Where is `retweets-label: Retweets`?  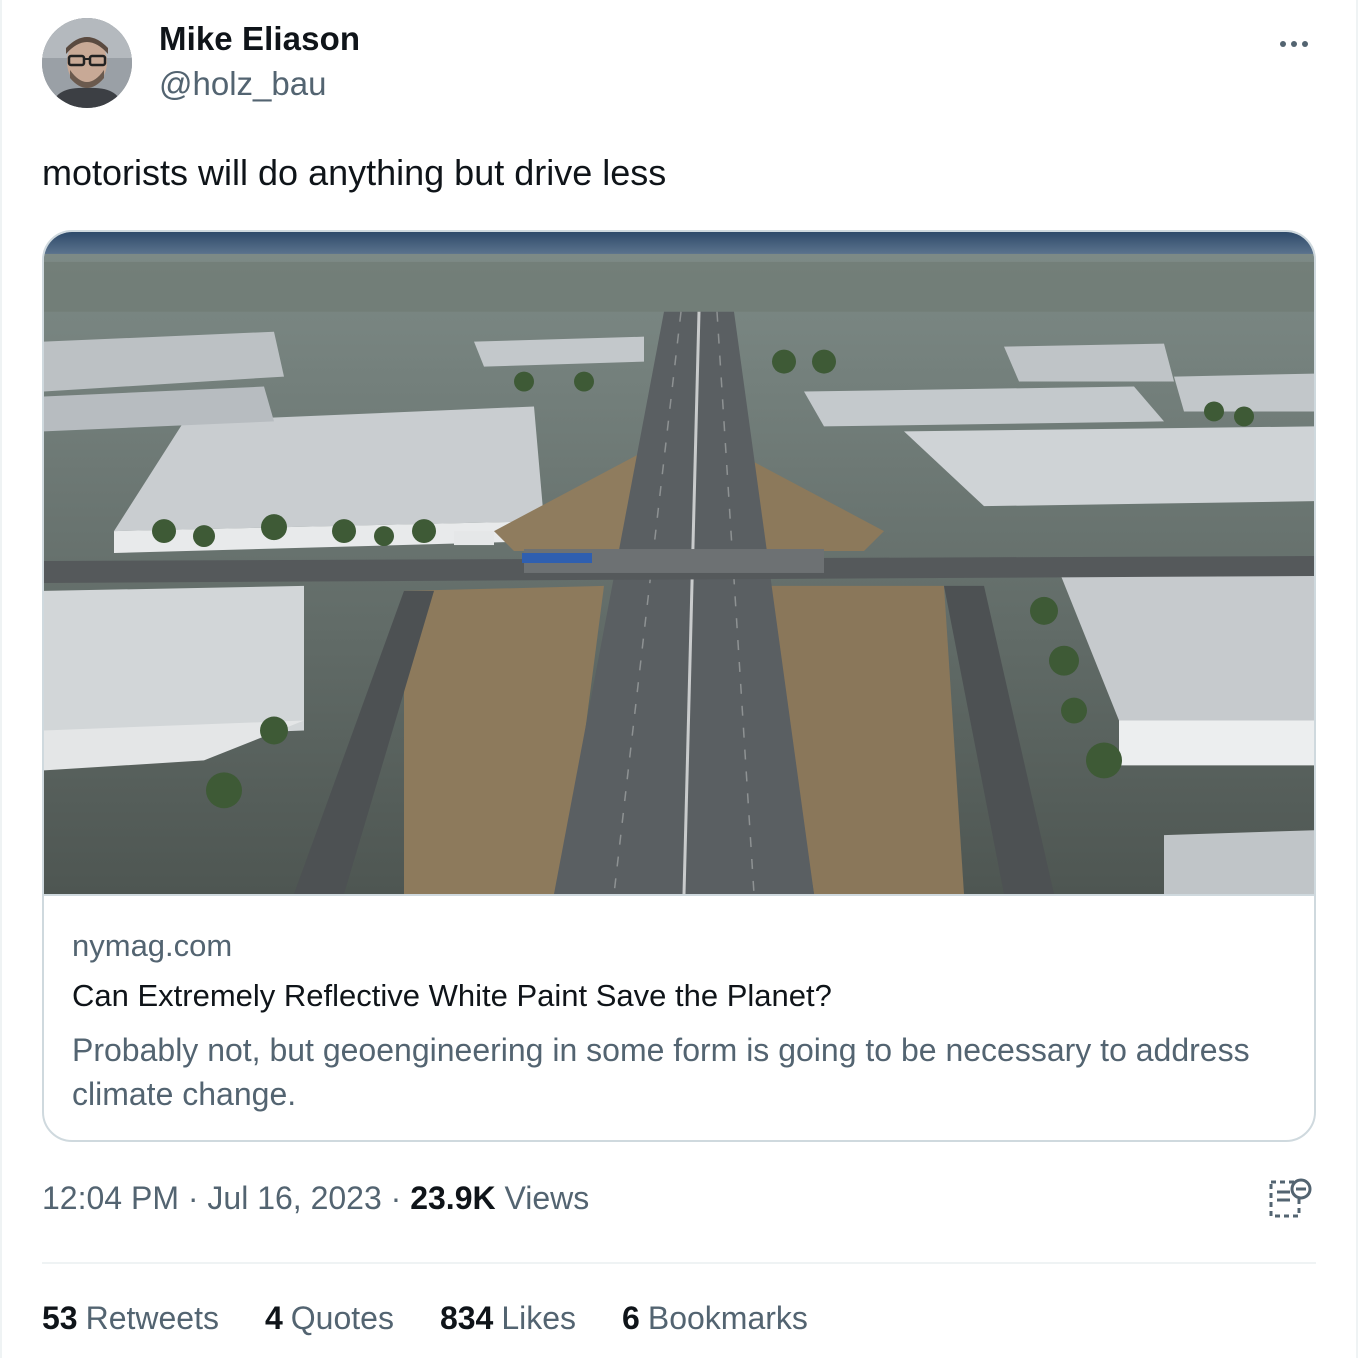 retweets-label: Retweets is located at coordinates (152, 1318).